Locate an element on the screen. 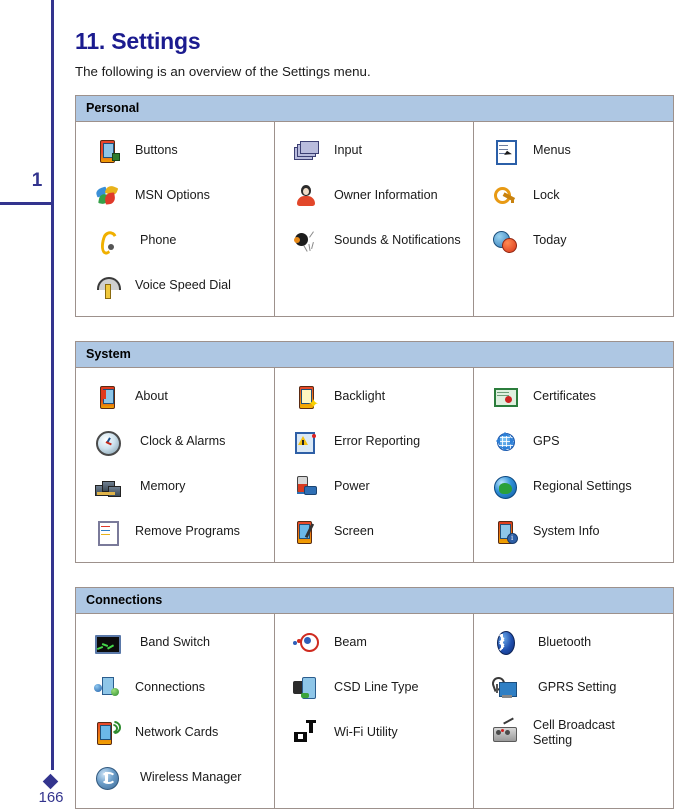  remove-programs-icon is located at coordinates (107, 532).